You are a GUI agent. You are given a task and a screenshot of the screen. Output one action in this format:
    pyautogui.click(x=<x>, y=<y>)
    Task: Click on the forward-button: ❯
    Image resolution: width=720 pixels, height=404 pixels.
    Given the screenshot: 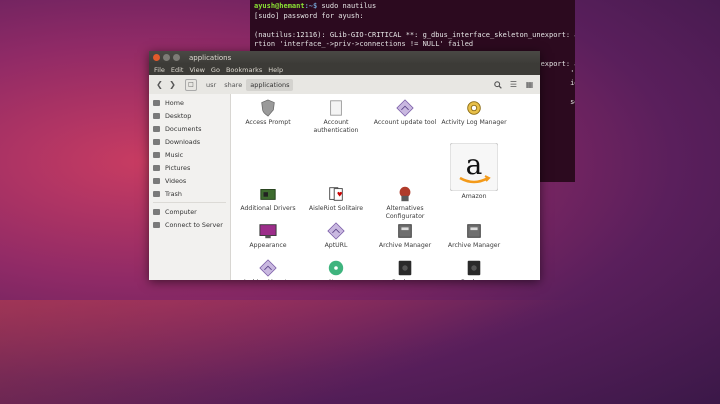 What is the action you would take?
    pyautogui.click(x=172, y=84)
    